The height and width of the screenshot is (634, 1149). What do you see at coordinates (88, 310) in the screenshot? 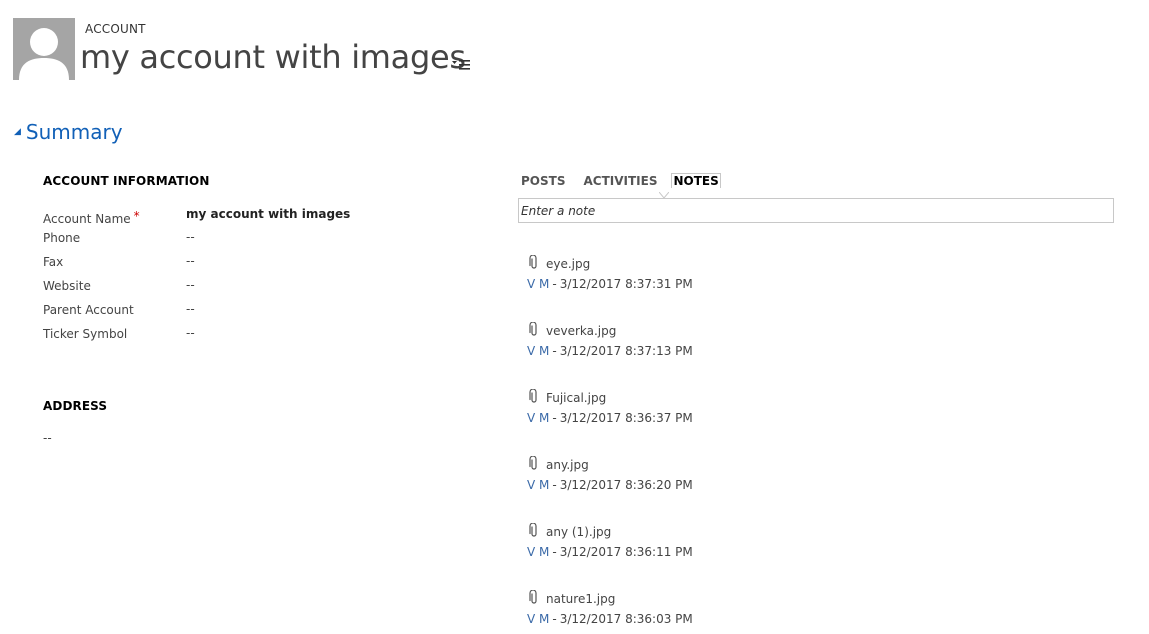
I see `field-label-parent-account: Parent Account` at bounding box center [88, 310].